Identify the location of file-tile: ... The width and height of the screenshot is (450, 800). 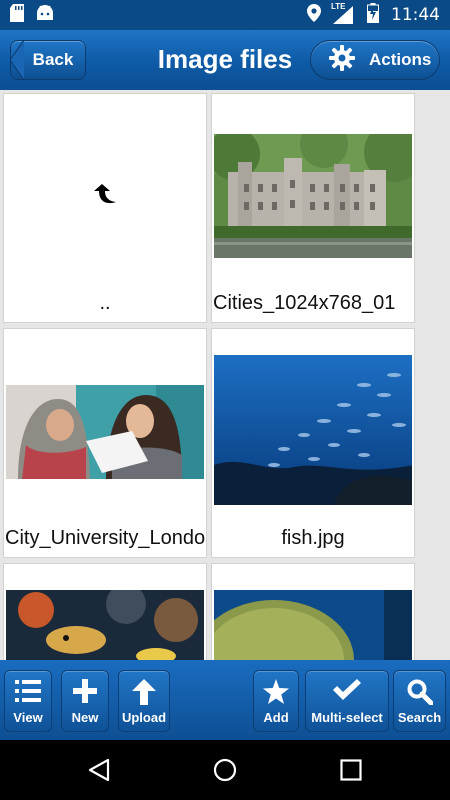
(105, 208).